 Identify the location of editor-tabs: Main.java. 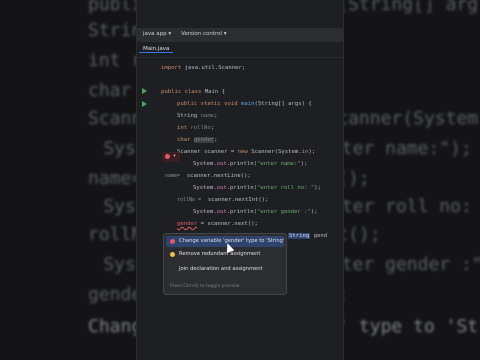
(240, 50).